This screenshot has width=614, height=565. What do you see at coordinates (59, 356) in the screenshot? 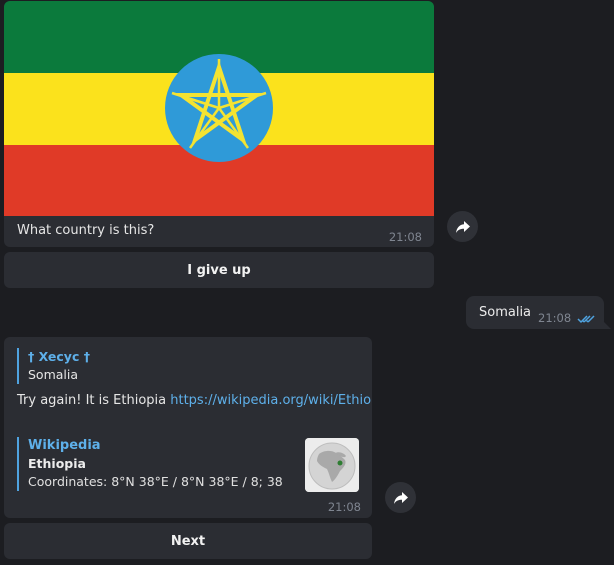
I see `quote-author: † Xecyc †` at bounding box center [59, 356].